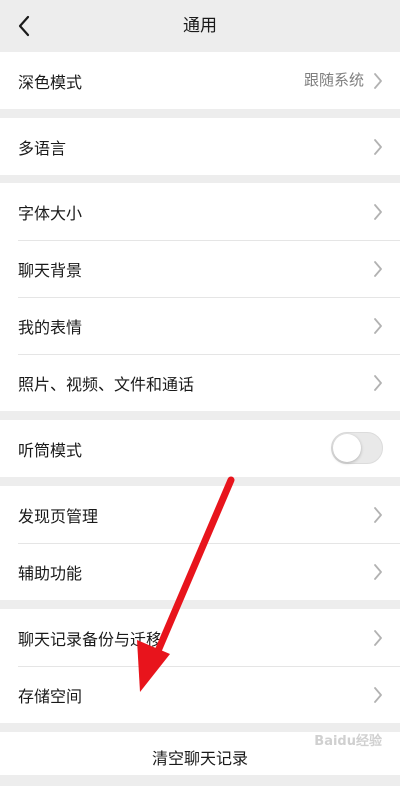  What do you see at coordinates (90, 639) in the screenshot?
I see `settings-item-label: 聊天记录备份与迁移` at bounding box center [90, 639].